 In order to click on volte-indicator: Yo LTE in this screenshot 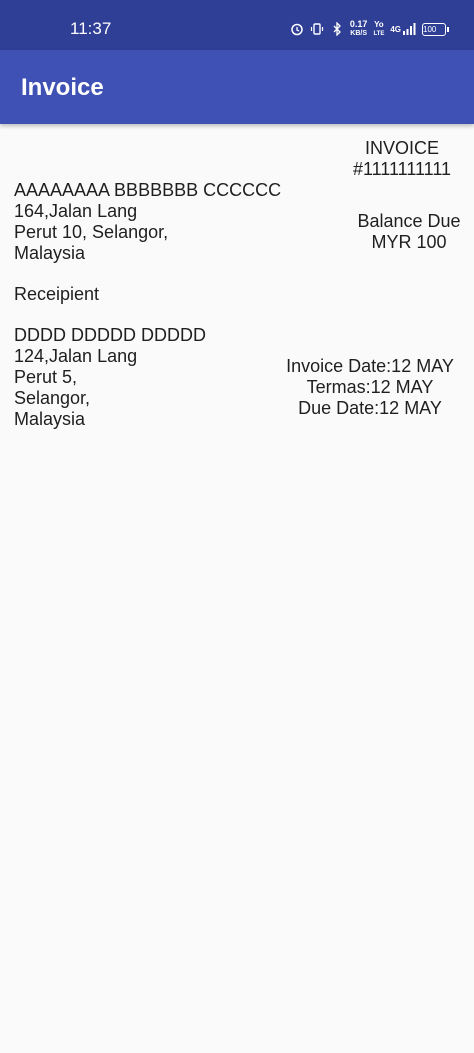, I will do `click(379, 28)`.